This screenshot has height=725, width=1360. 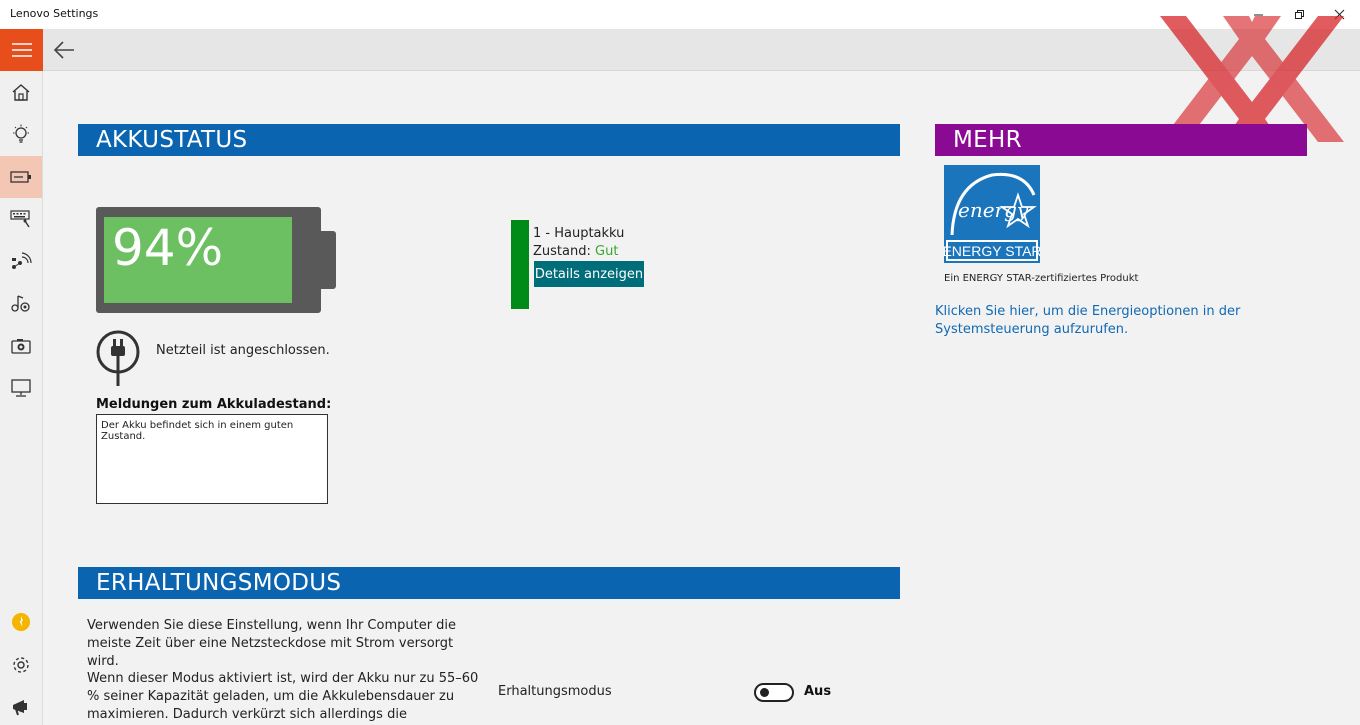 I want to click on network-icon, so click(x=22, y=260).